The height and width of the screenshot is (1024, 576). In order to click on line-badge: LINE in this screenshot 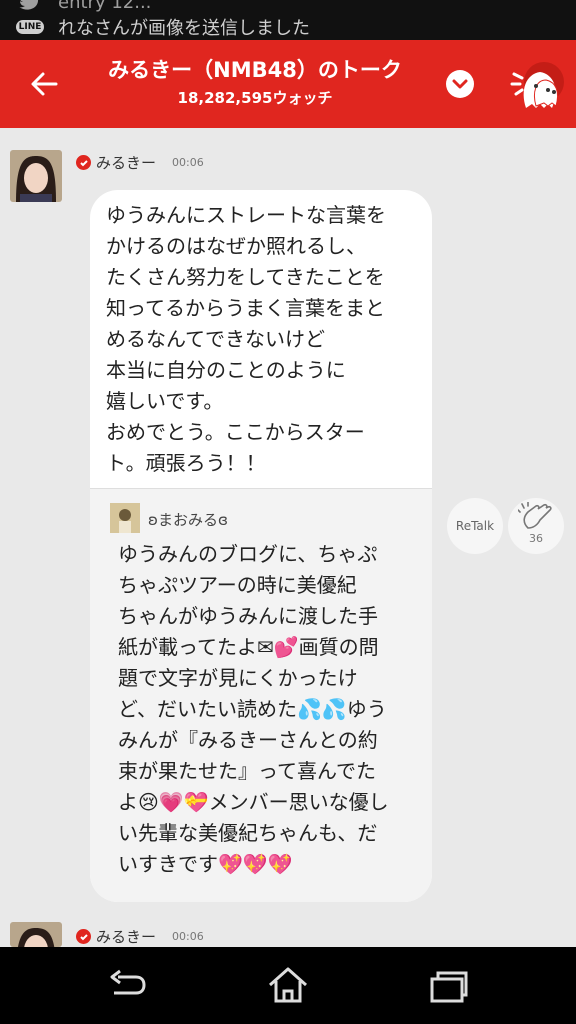, I will do `click(30, 27)`.